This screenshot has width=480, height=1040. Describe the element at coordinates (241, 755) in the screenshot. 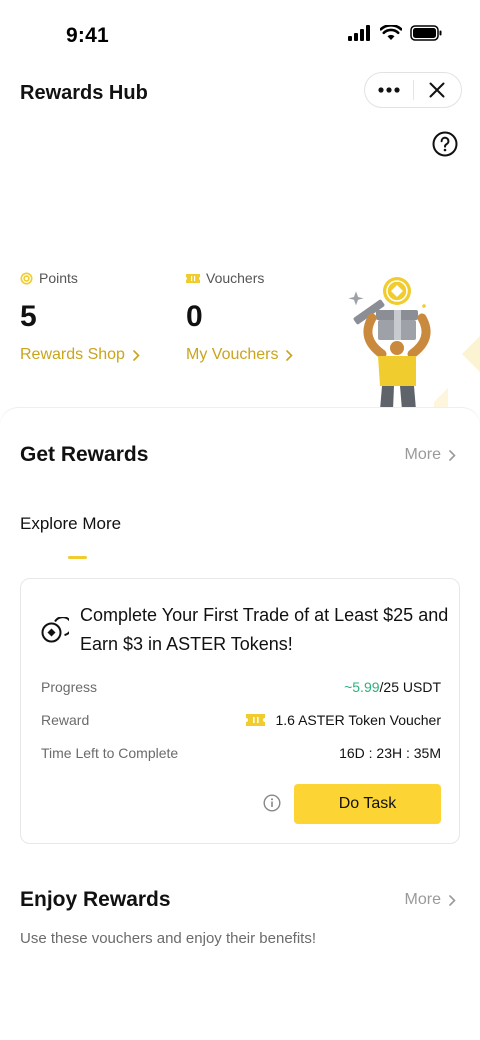

I see `time-left-row: Time Left to Complete 16D : 23H : 35M` at that location.